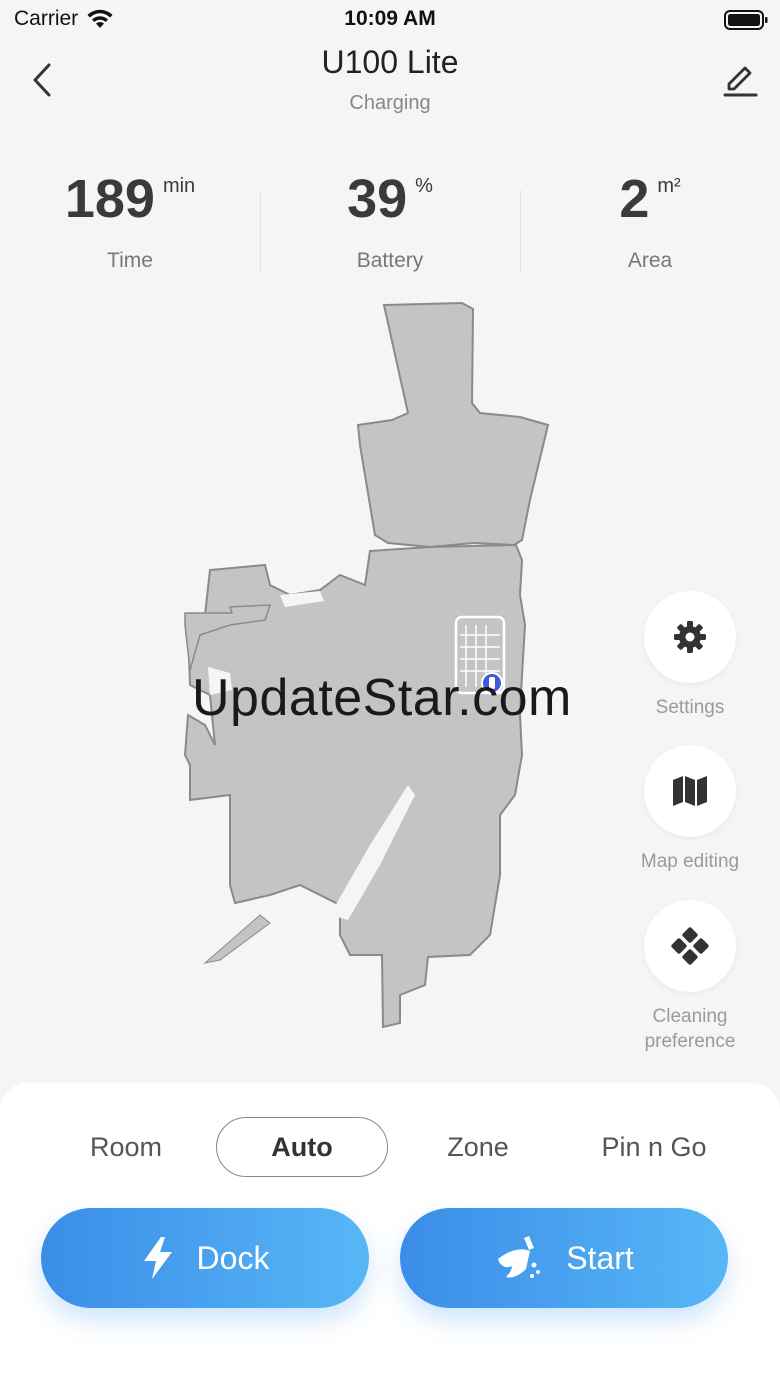 The height and width of the screenshot is (1387, 780). Describe the element at coordinates (382, 698) in the screenshot. I see `watermark: UpdateStar.com` at that location.